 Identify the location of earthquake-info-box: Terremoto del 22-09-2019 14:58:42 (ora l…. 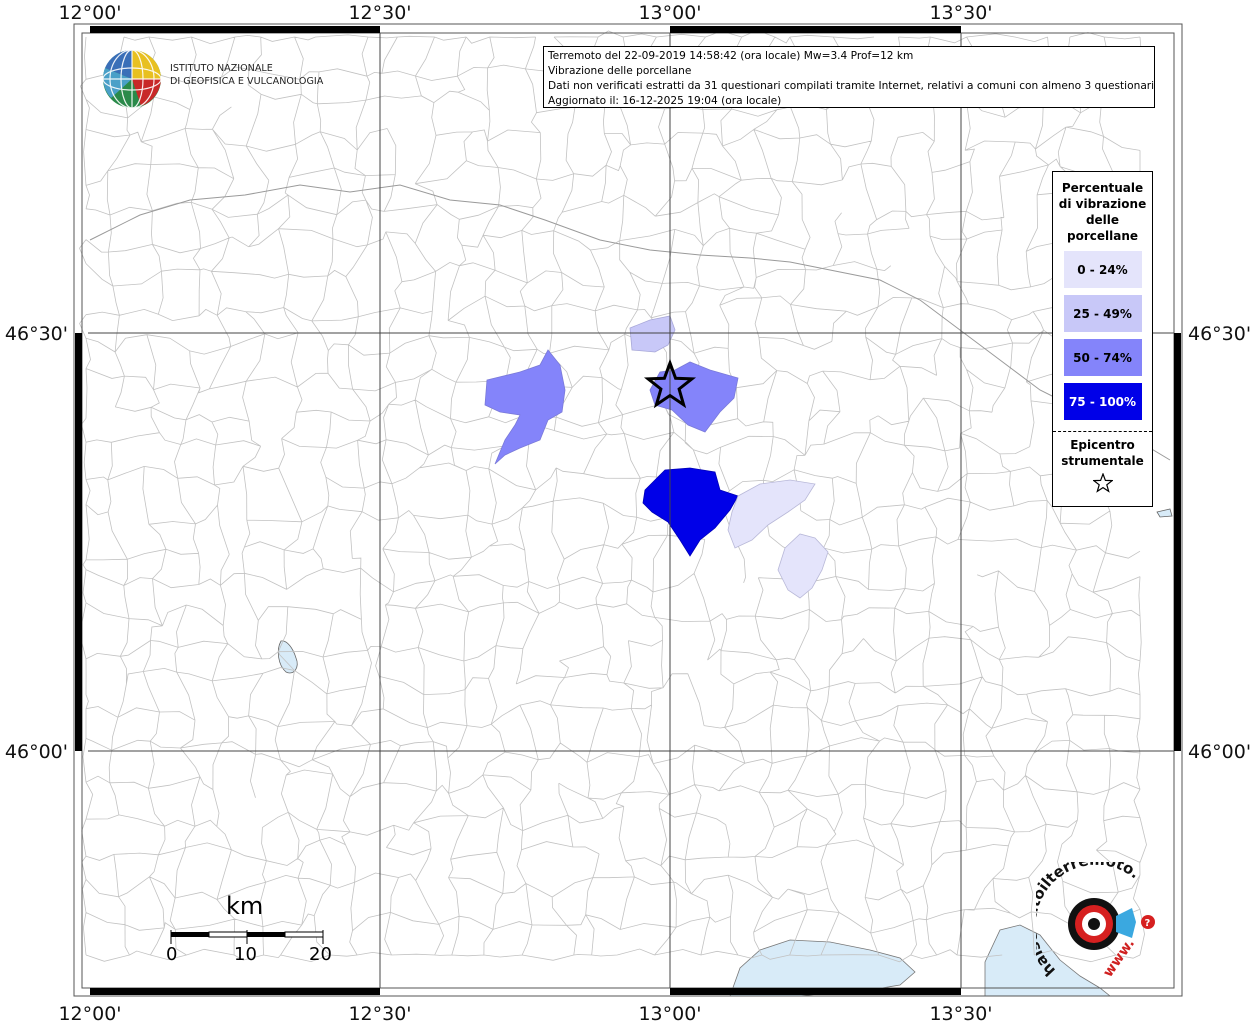
(849, 77).